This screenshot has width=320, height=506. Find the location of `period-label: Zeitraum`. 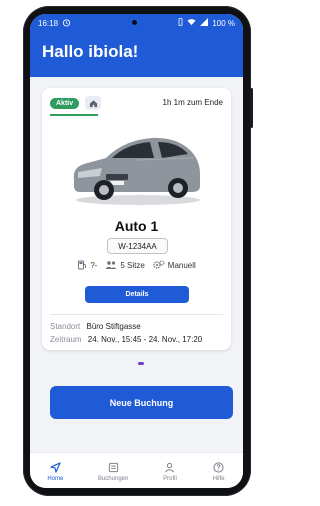

period-label: Zeitraum is located at coordinates (66, 339).